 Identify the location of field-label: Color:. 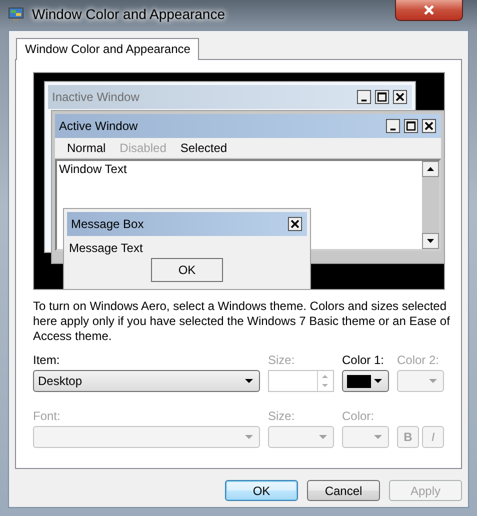
(359, 416).